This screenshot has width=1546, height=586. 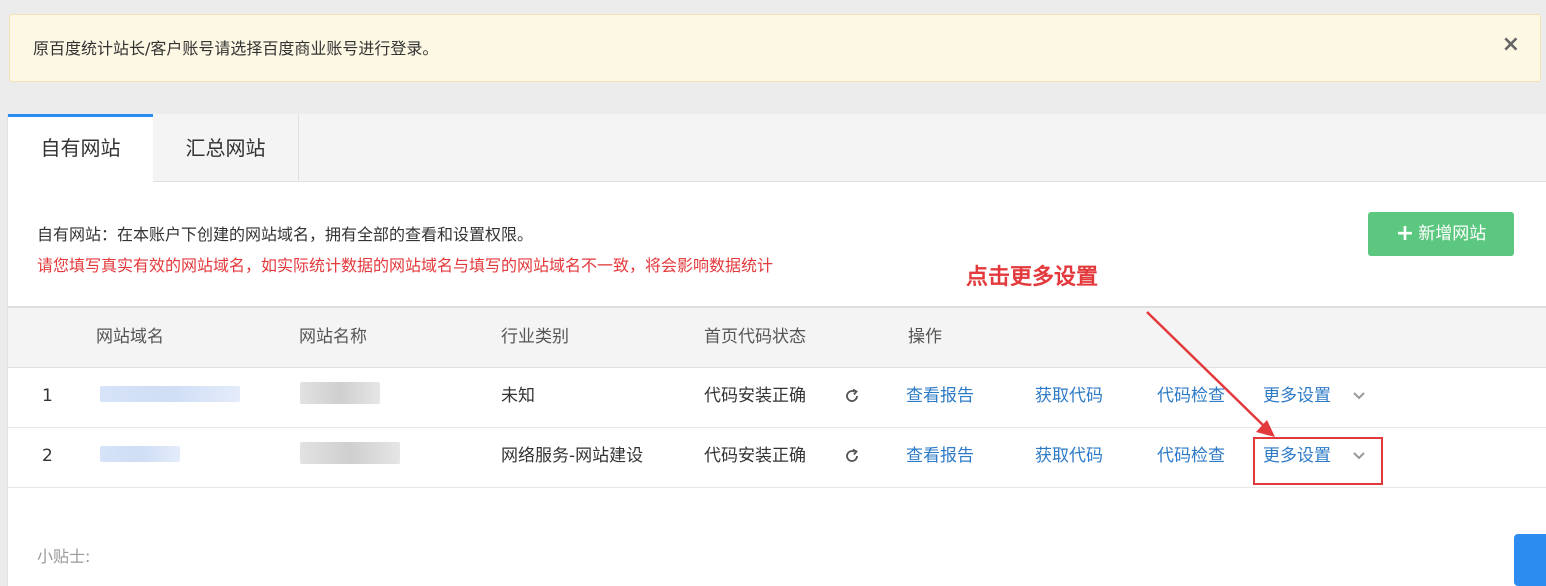 I want to click on row-index: 2, so click(x=47, y=456).